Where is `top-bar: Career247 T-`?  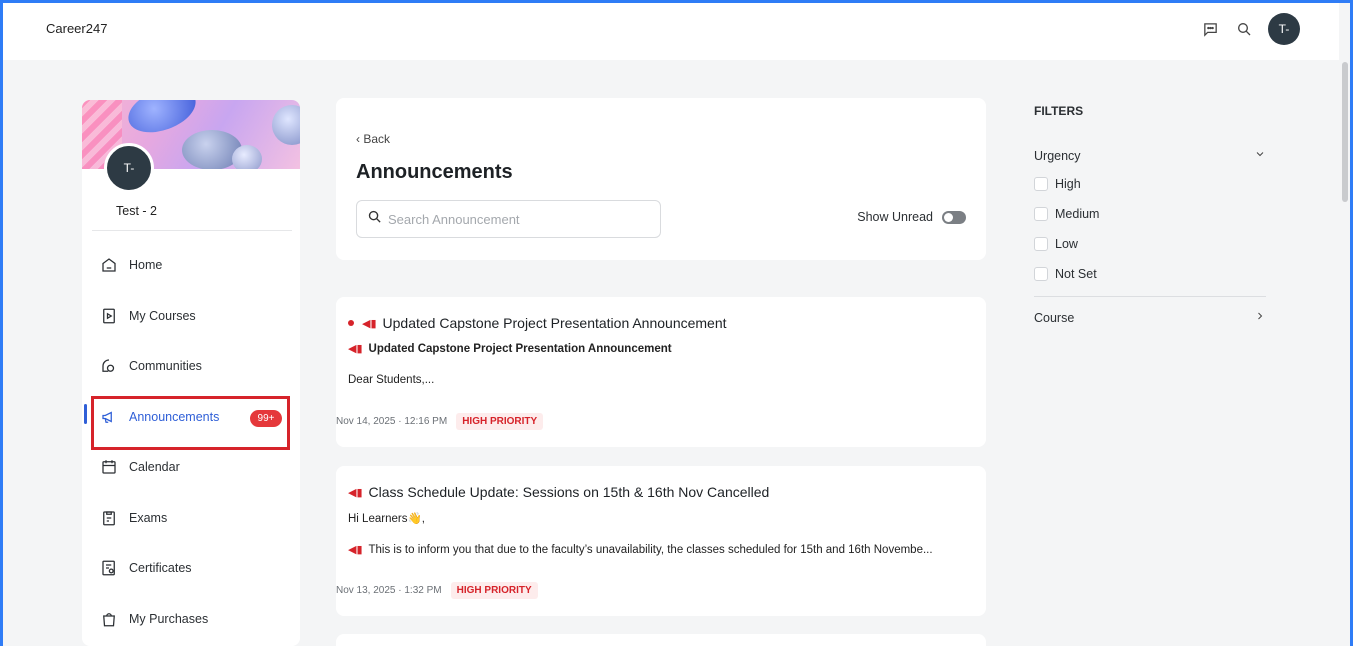
top-bar: Career247 T- is located at coordinates (676, 31).